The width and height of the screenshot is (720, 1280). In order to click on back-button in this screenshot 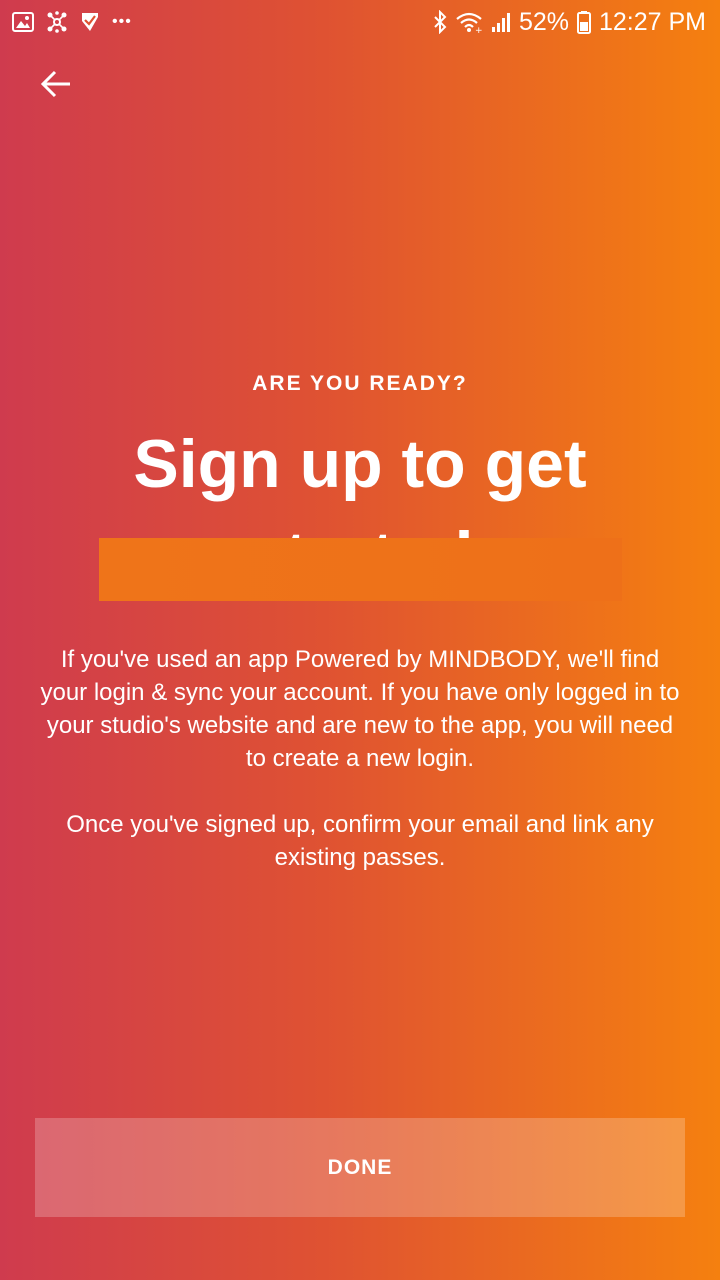, I will do `click(56, 84)`.